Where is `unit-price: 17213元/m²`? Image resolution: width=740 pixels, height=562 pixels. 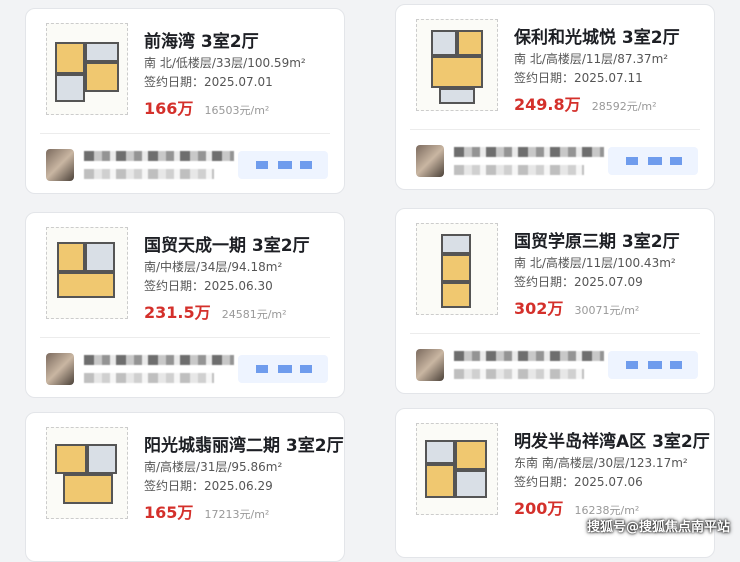 unit-price: 17213元/m² is located at coordinates (237, 514).